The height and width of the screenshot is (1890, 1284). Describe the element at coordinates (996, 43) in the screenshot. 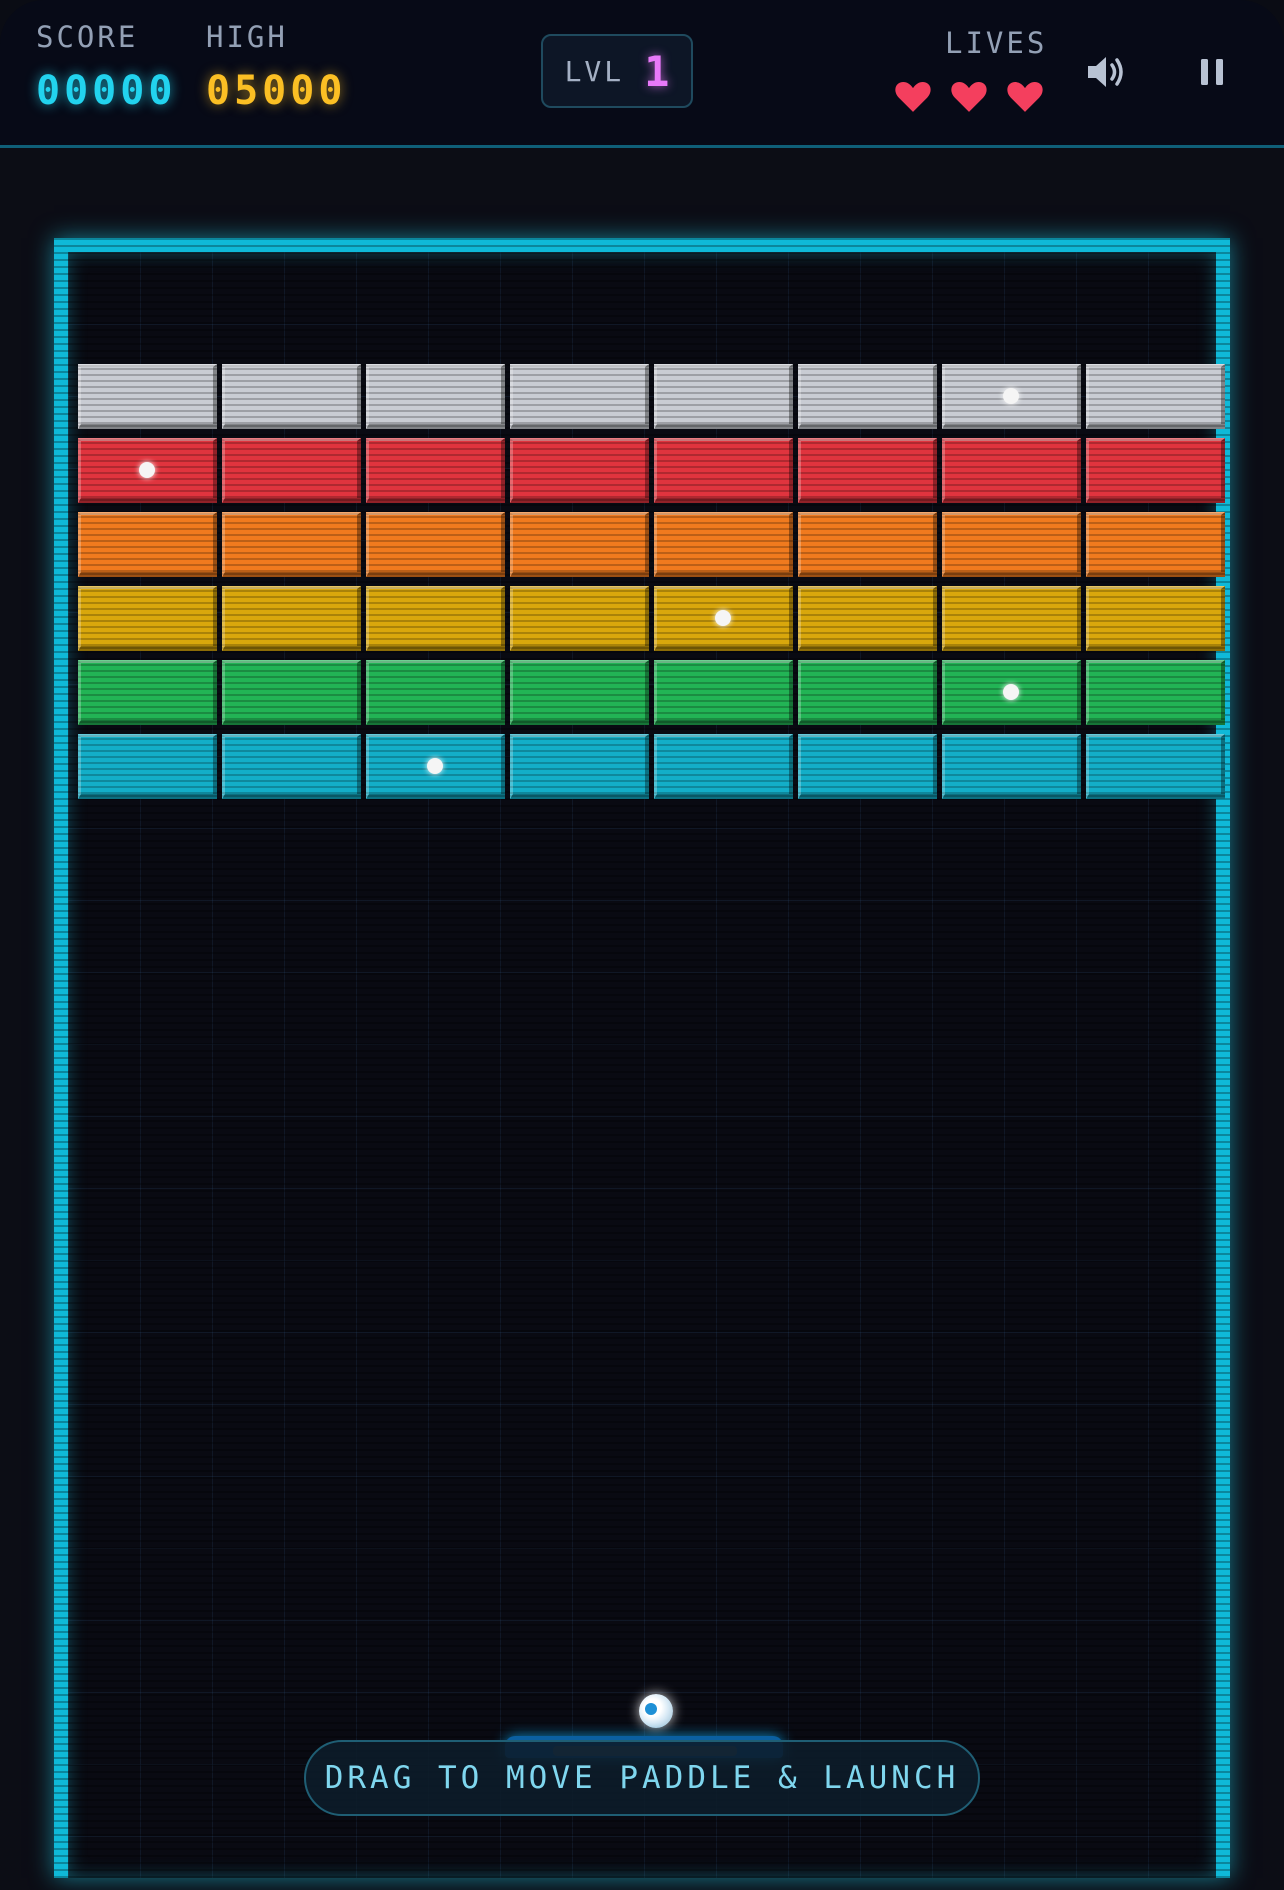

I see `lives-label: LIVES` at that location.